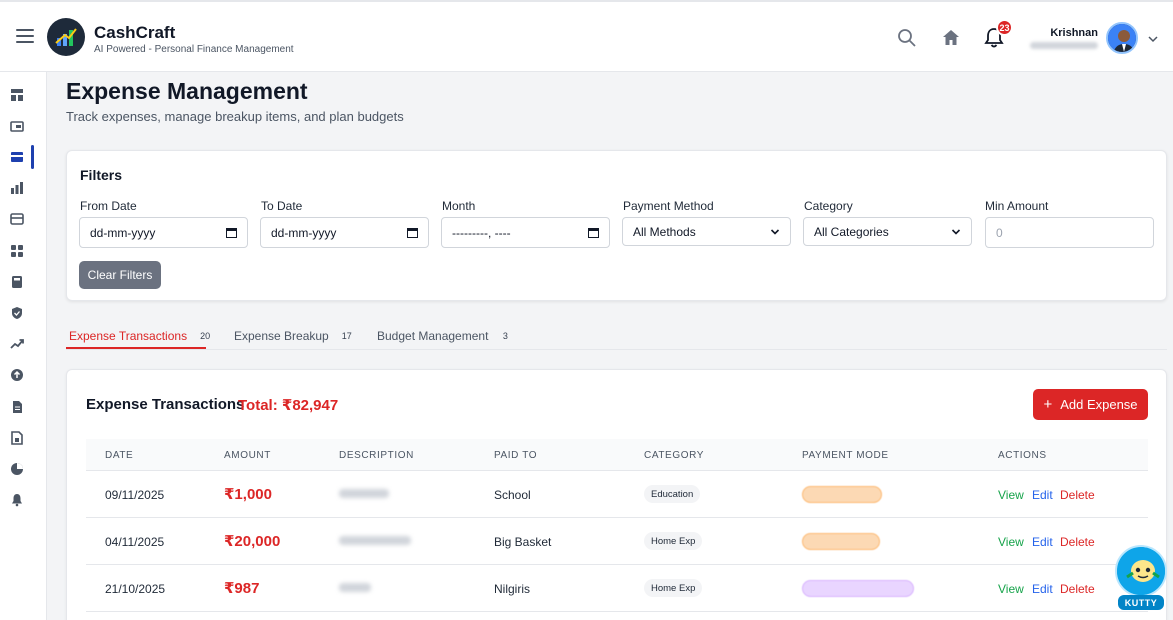  Describe the element at coordinates (247, 455) in the screenshot. I see `column-header-amount: AMOUNT` at that location.